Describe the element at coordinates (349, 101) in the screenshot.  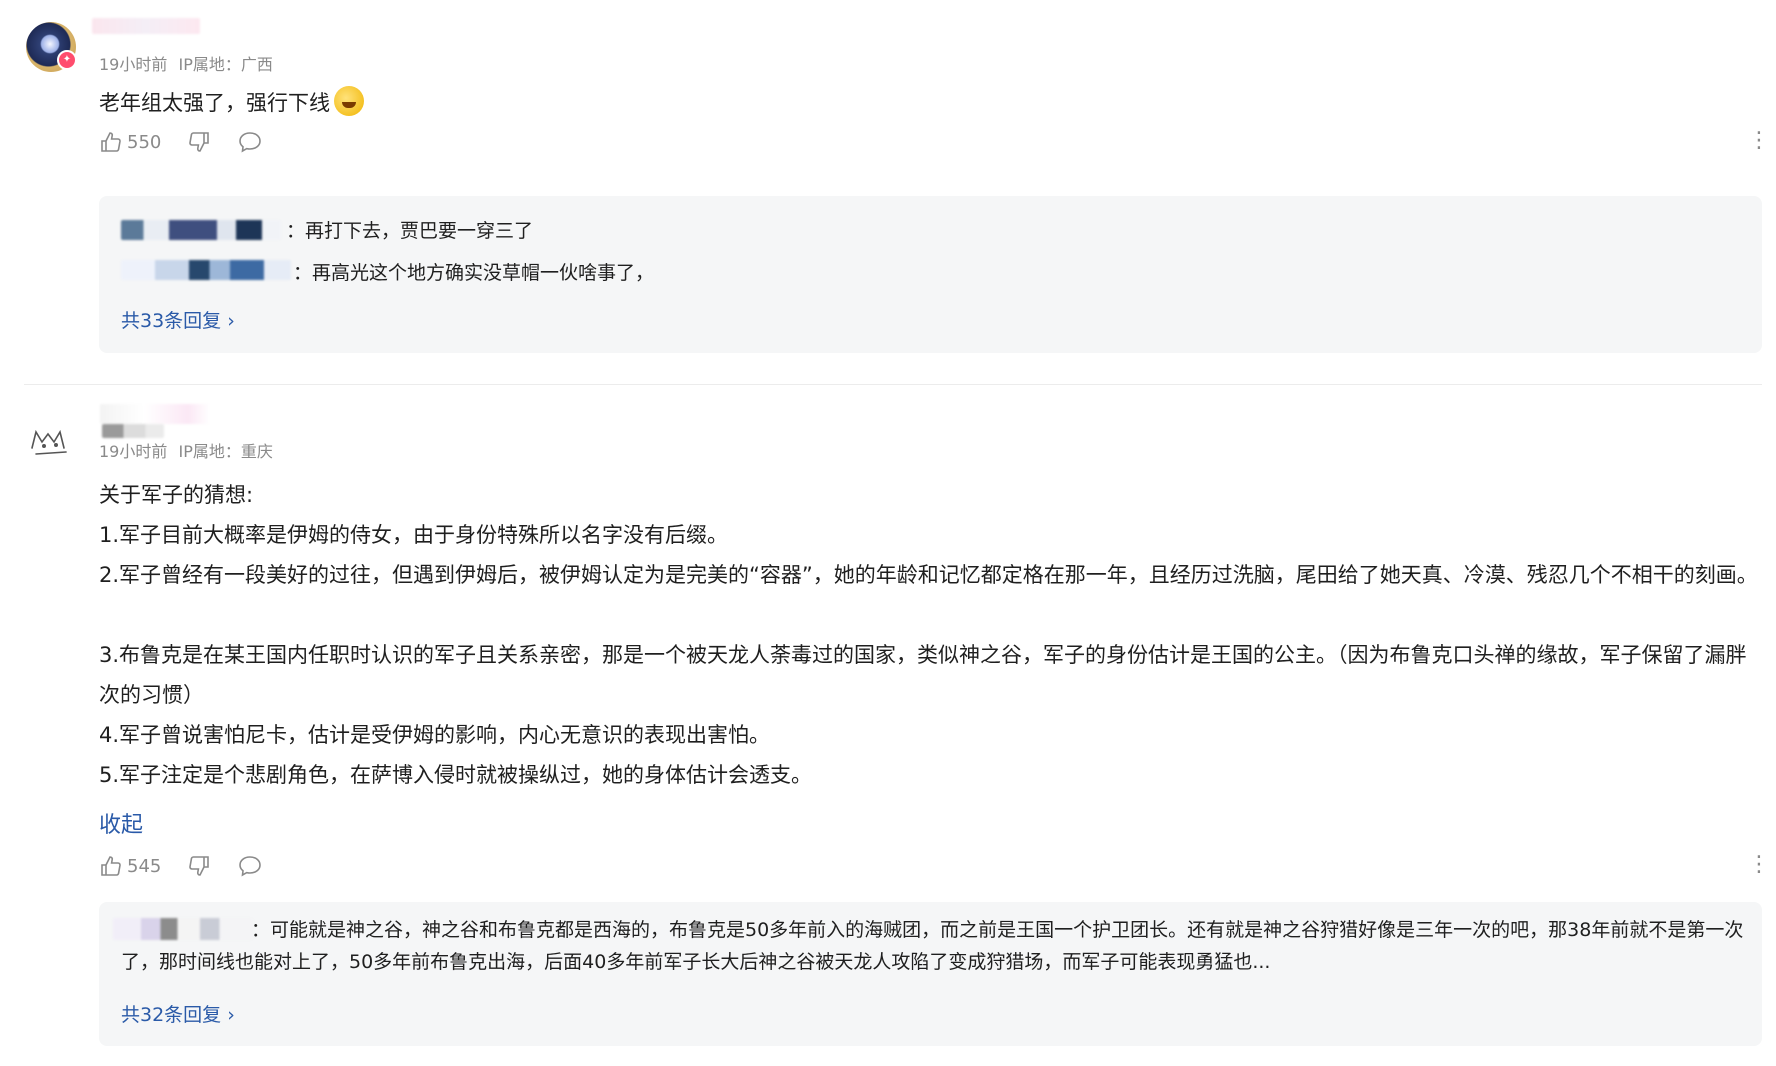
I see `laughing-tears-emoji-icon` at that location.